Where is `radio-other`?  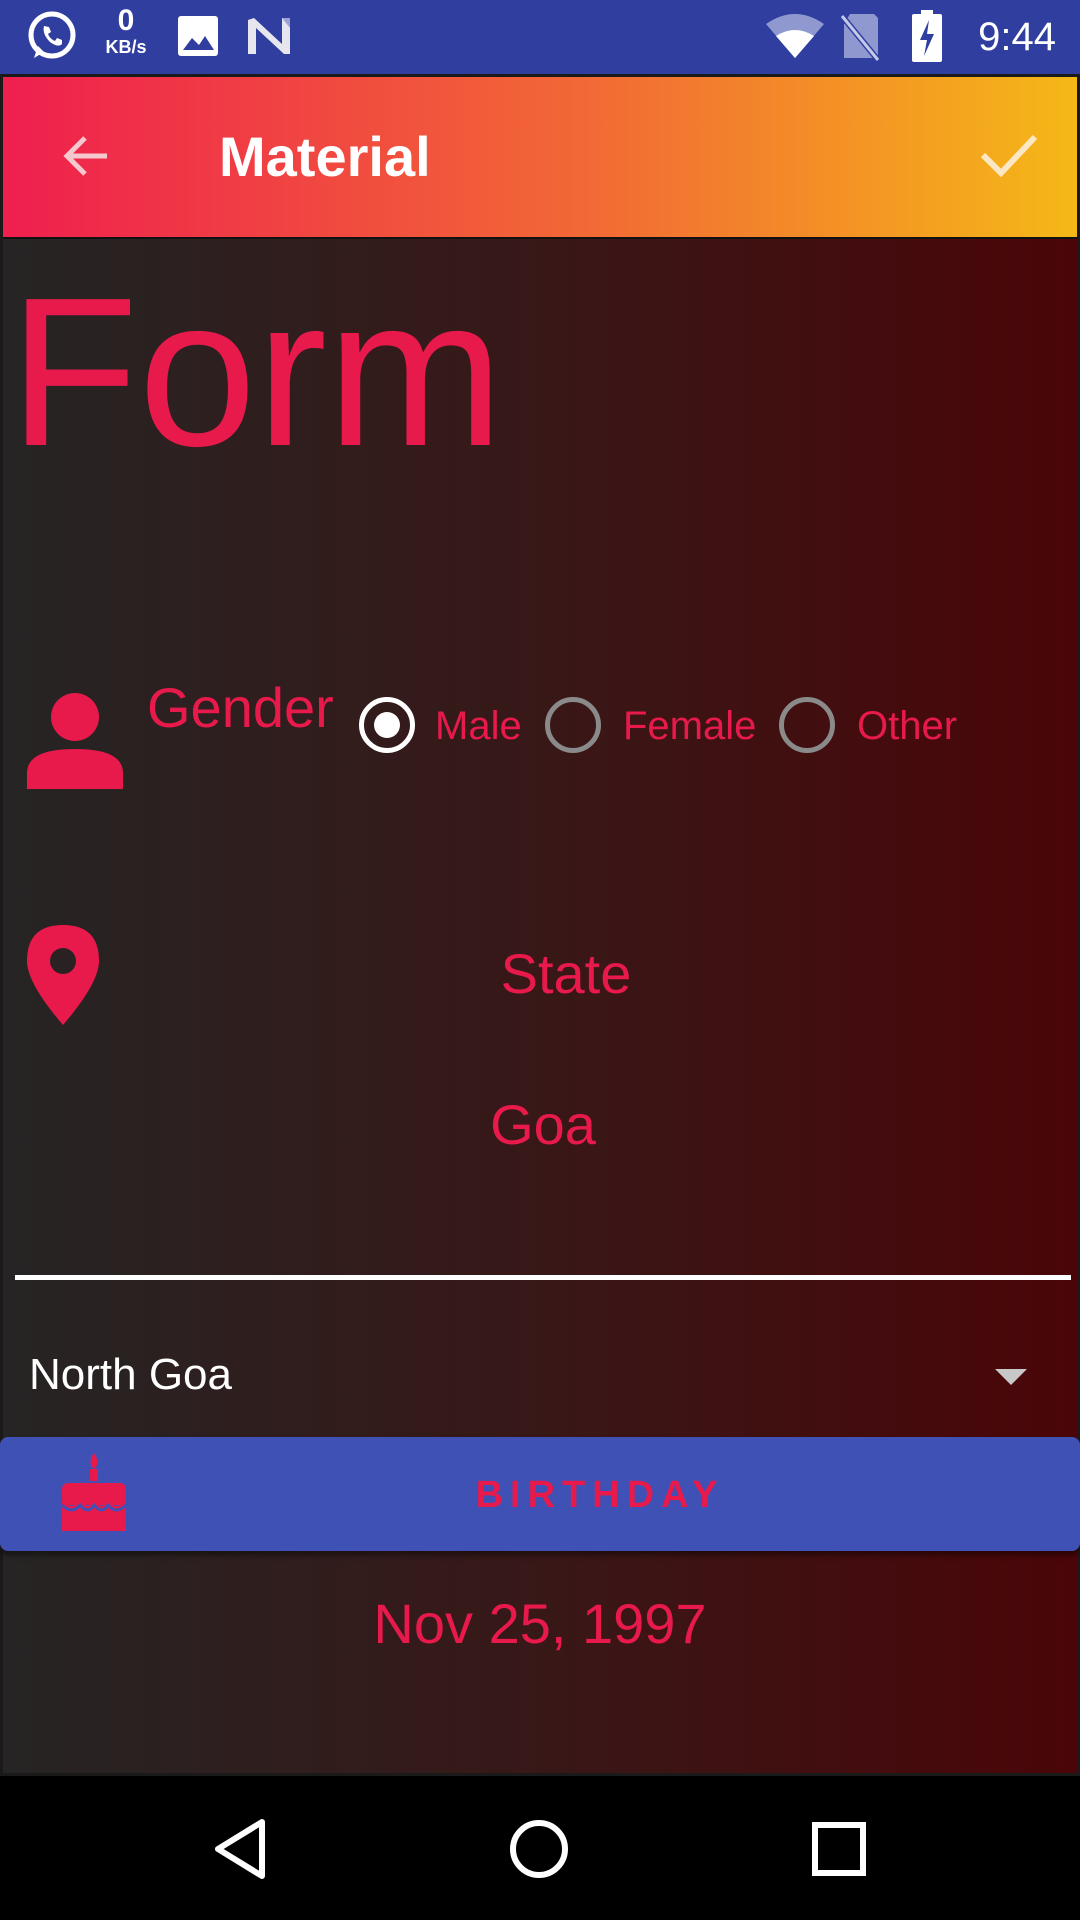 radio-other is located at coordinates (807, 725).